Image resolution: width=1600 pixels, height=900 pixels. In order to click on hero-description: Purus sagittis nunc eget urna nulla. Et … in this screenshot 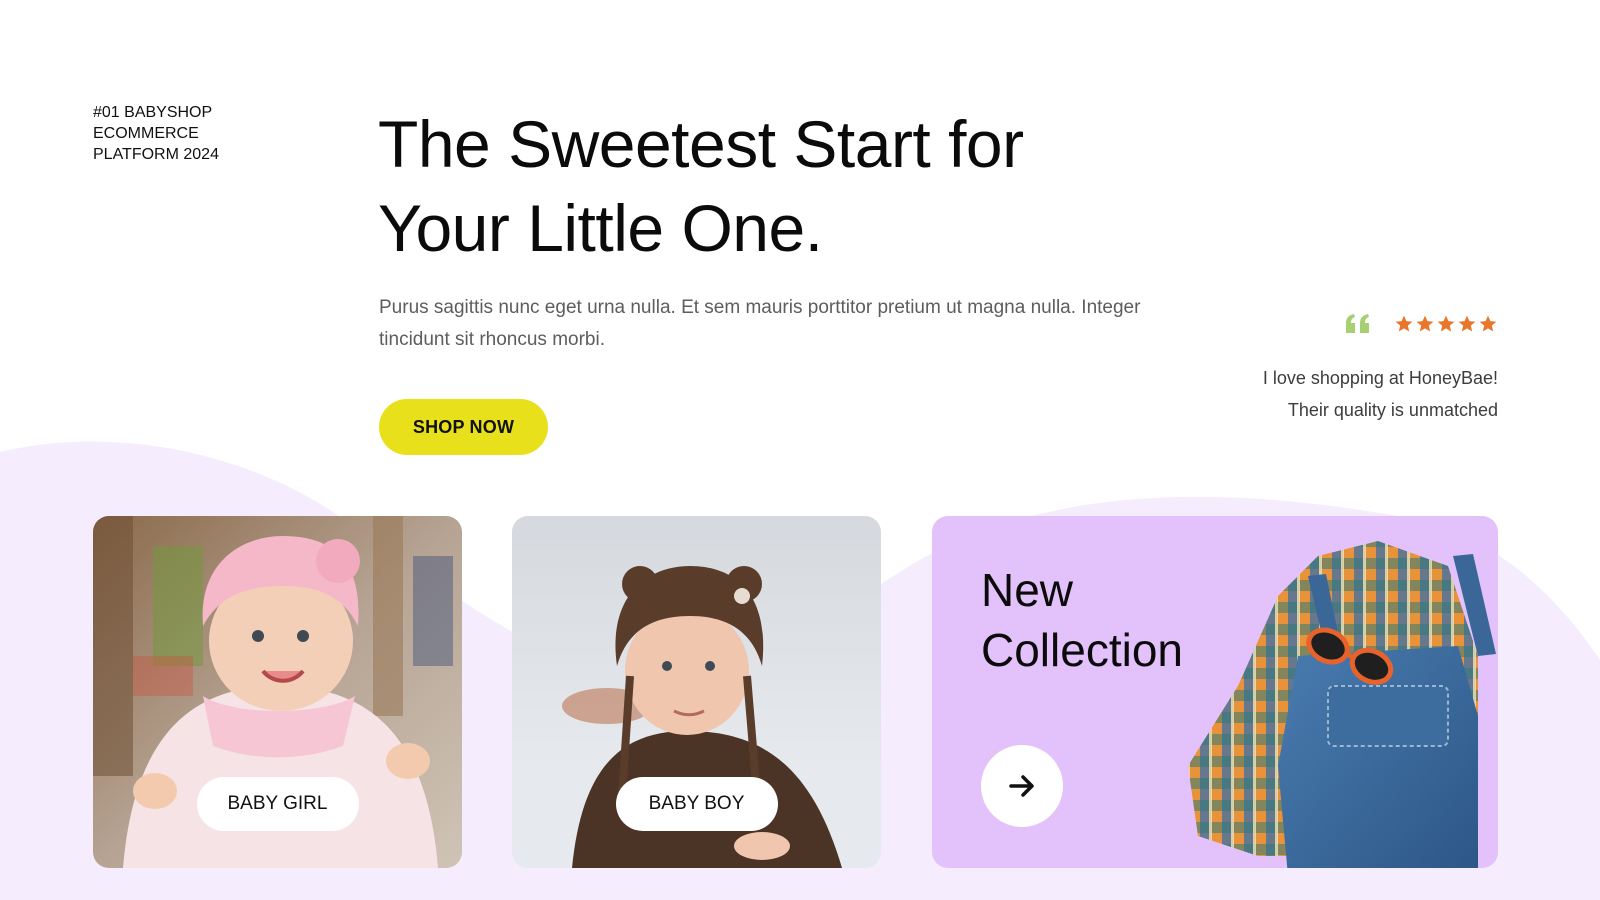, I will do `click(760, 323)`.